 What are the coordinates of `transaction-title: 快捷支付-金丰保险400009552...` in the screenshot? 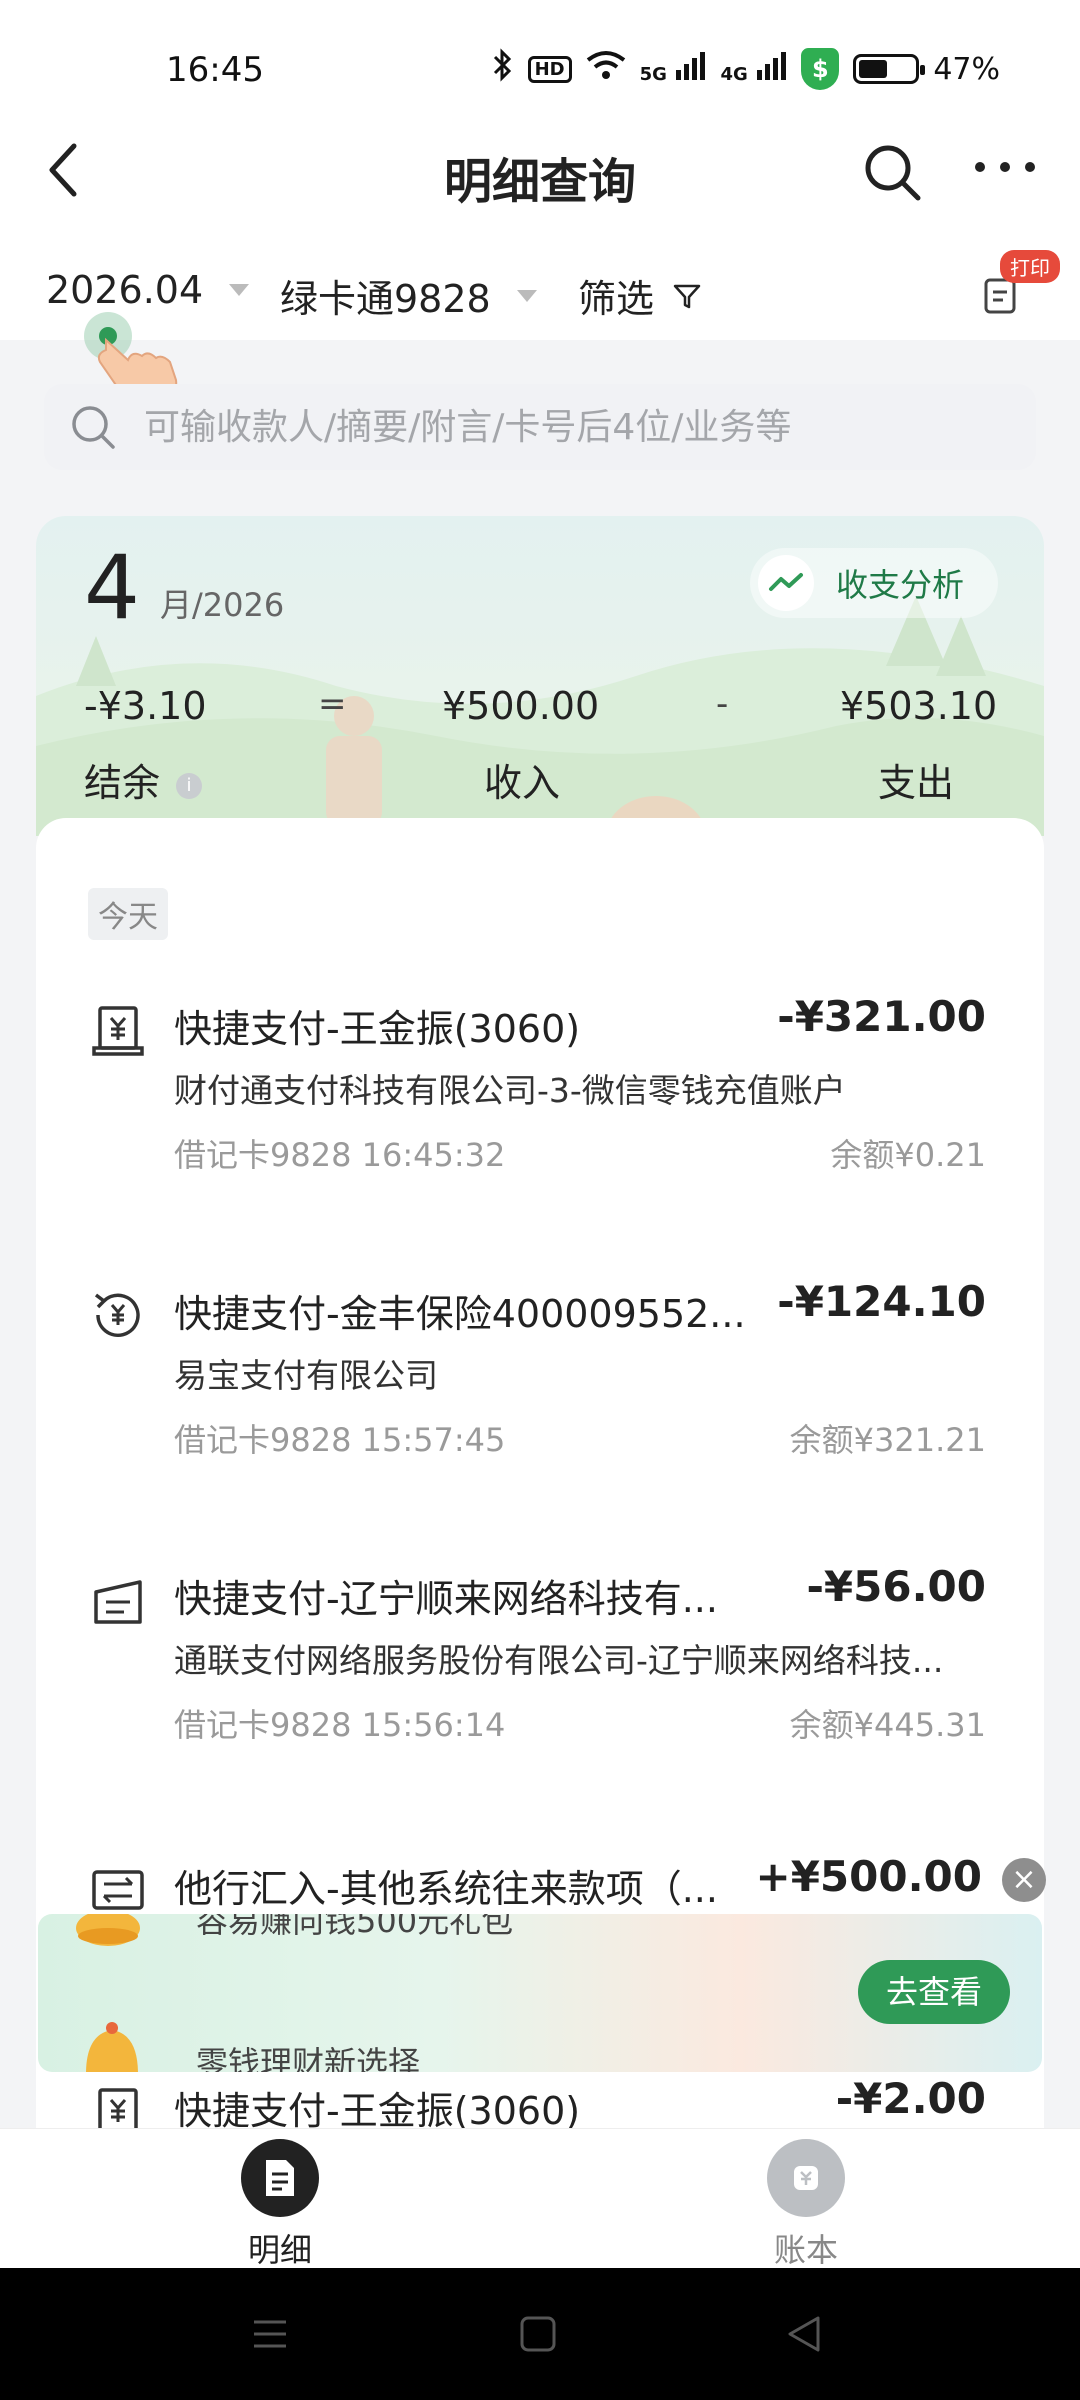 It's located at (460, 1314).